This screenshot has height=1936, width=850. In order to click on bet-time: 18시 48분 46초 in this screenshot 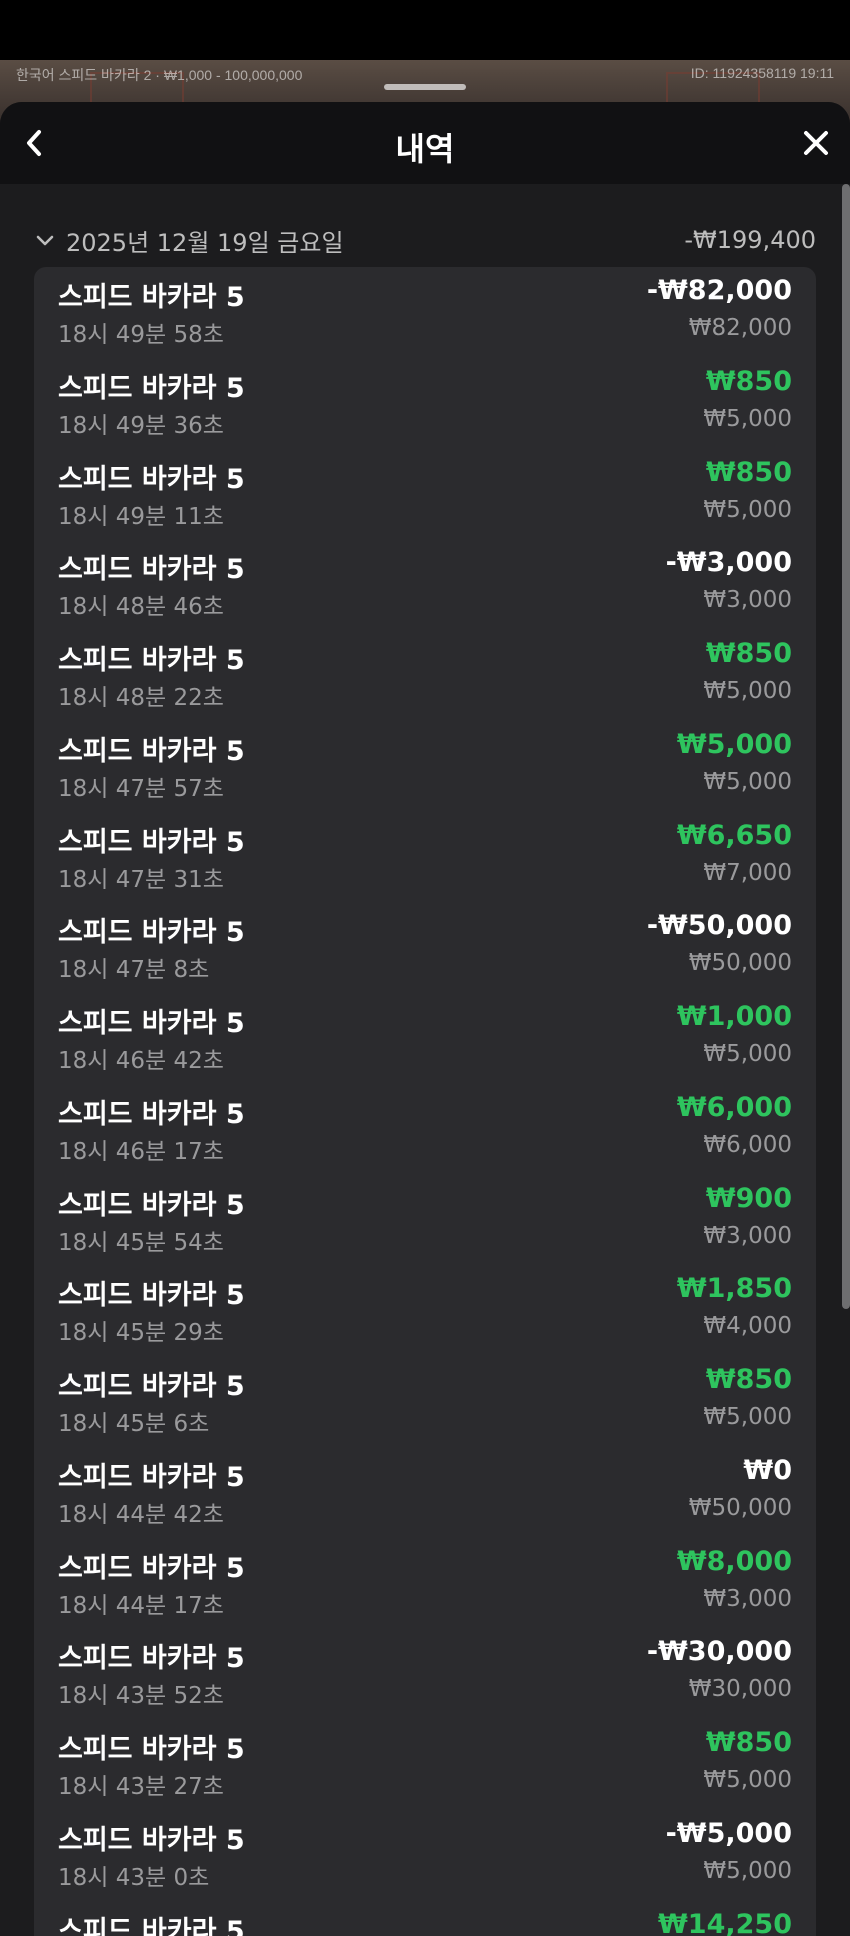, I will do `click(141, 607)`.